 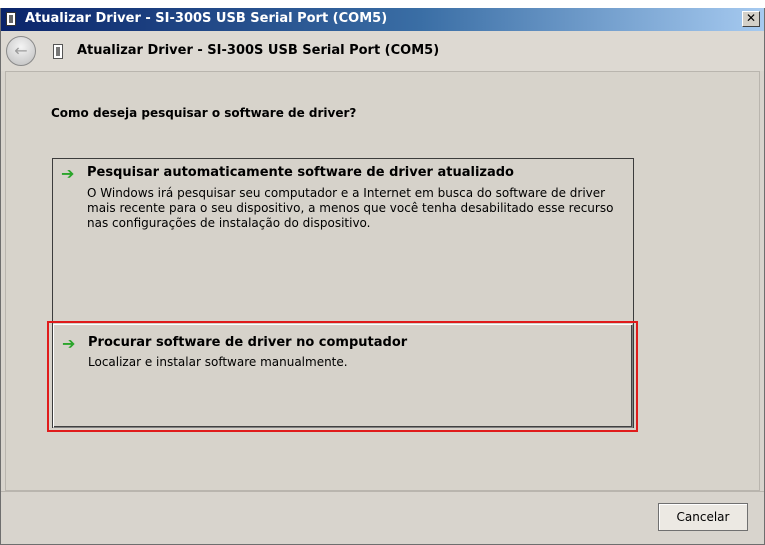 What do you see at coordinates (21, 51) in the screenshot?
I see `back-arrow-icon: ←` at bounding box center [21, 51].